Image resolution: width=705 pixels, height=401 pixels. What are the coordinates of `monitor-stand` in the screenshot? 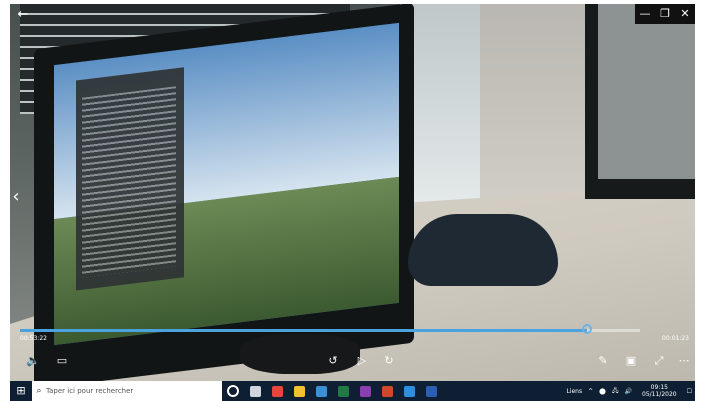 It's located at (300, 354).